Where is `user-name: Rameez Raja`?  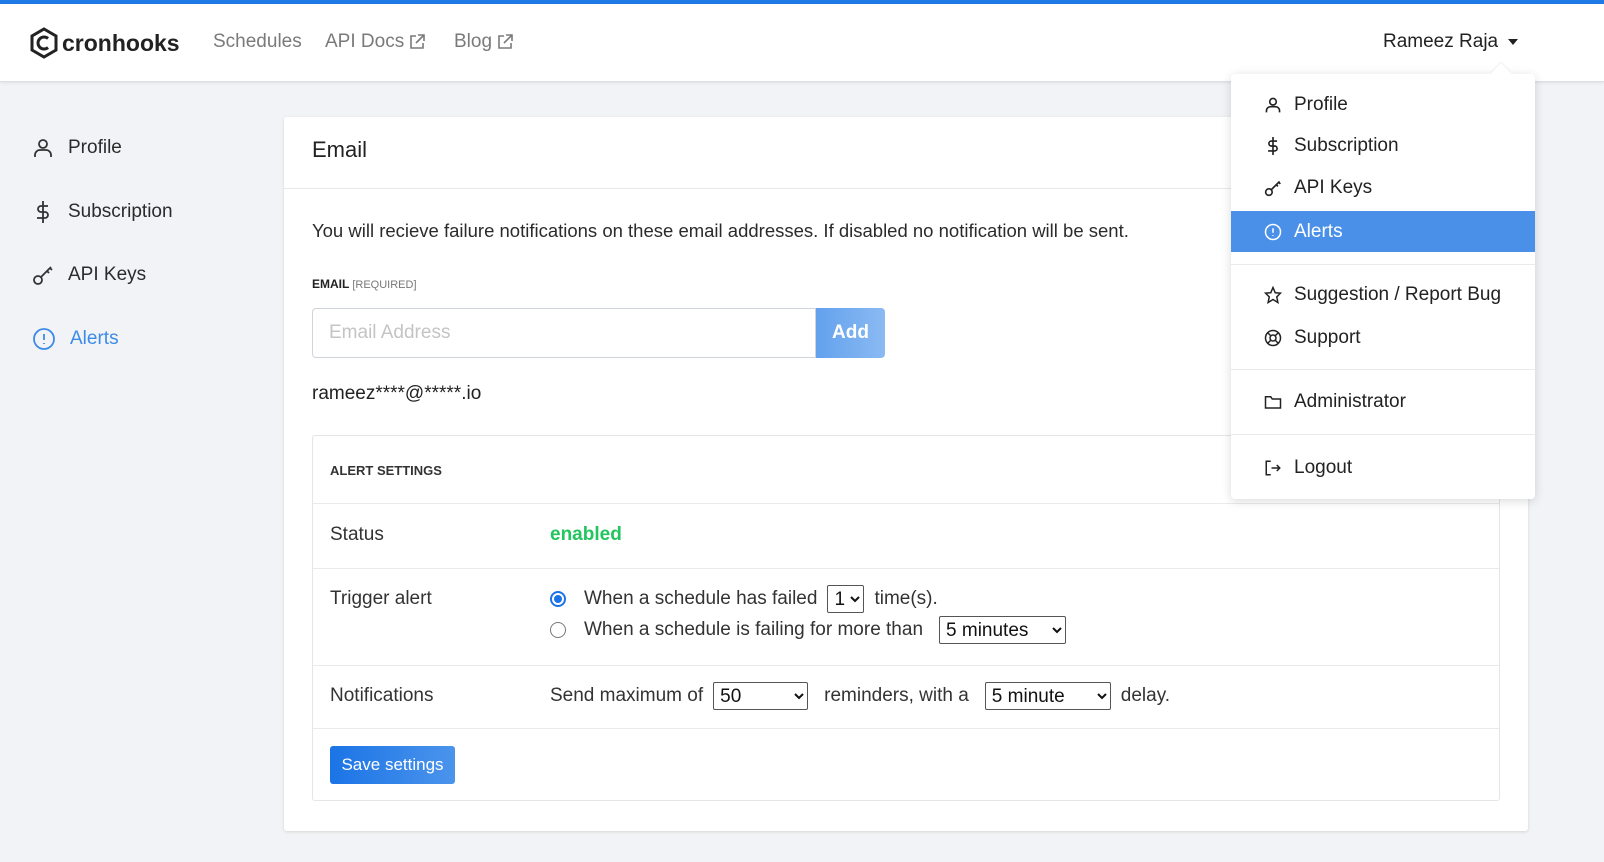 user-name: Rameez Raja is located at coordinates (1441, 41).